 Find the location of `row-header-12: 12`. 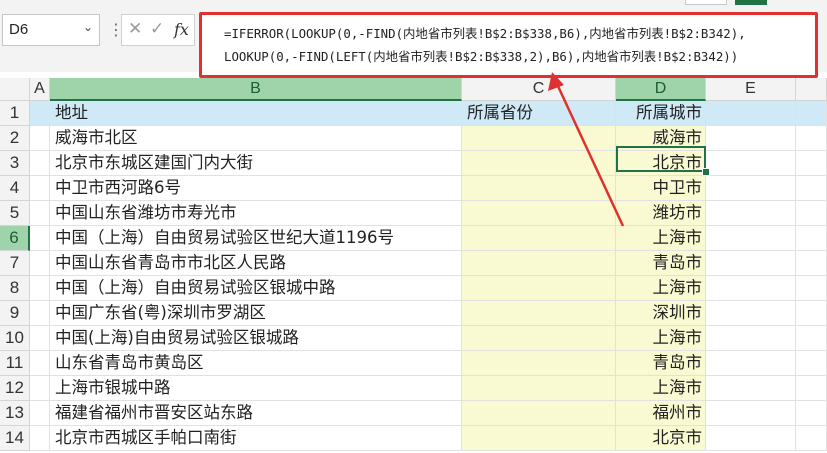

row-header-12: 12 is located at coordinates (15, 388).